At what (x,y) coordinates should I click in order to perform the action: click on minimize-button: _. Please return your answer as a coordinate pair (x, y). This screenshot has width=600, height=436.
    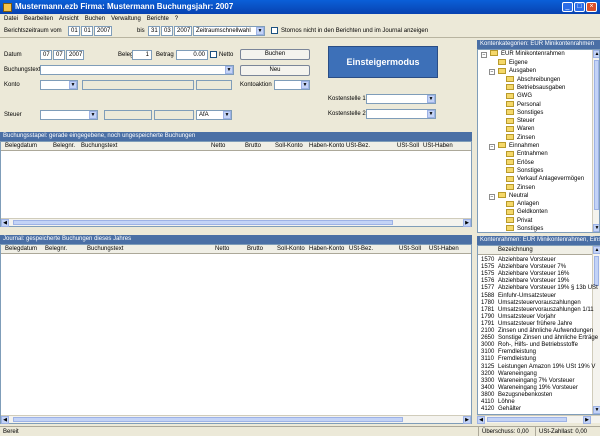
    Looking at the image, I should click on (567, 7).